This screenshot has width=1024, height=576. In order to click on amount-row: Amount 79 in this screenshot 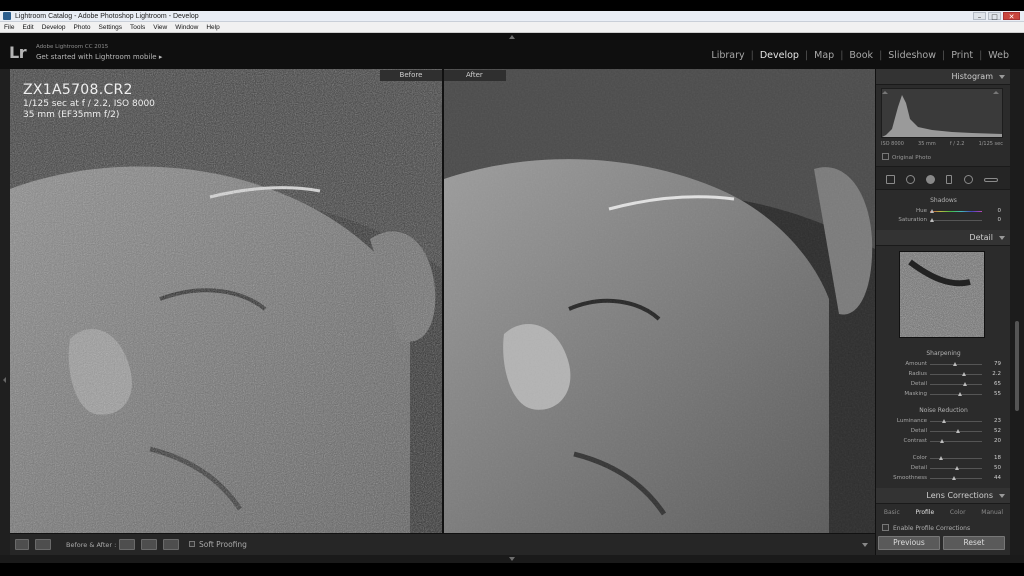, I will do `click(943, 364)`.